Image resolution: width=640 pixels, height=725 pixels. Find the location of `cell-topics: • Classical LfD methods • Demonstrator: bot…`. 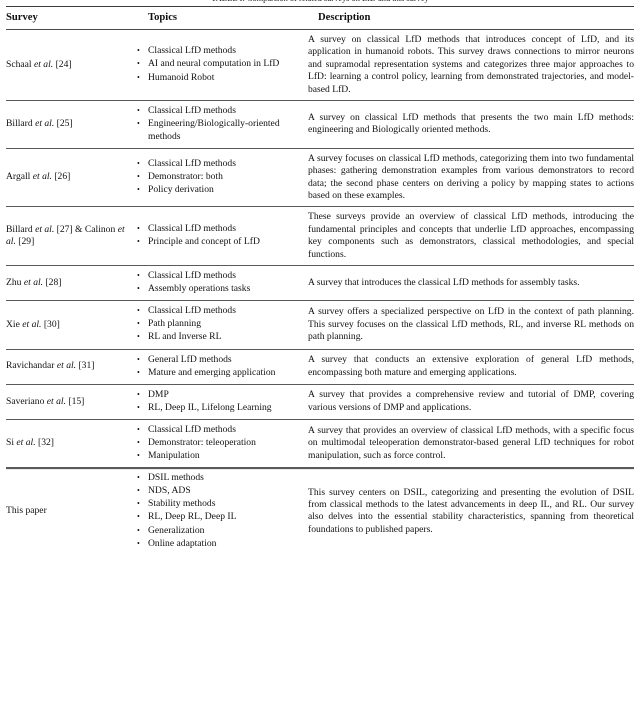

cell-topics: • Classical LfD methods • Demonstrator: bot… is located at coordinates (222, 177).